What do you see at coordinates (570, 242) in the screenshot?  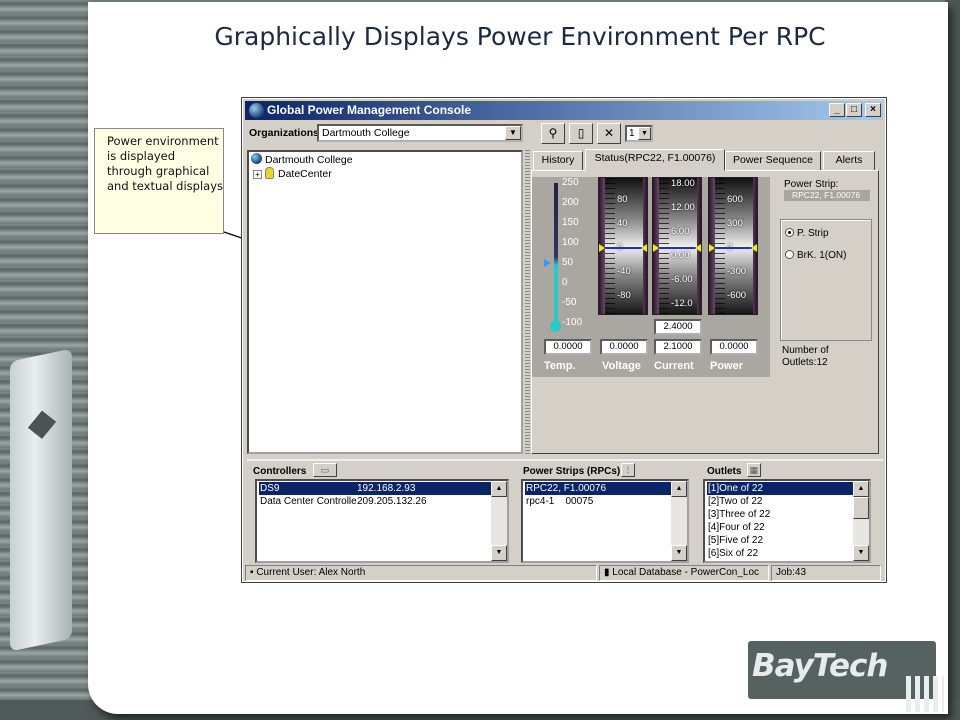 I see `temp-tick: 100` at bounding box center [570, 242].